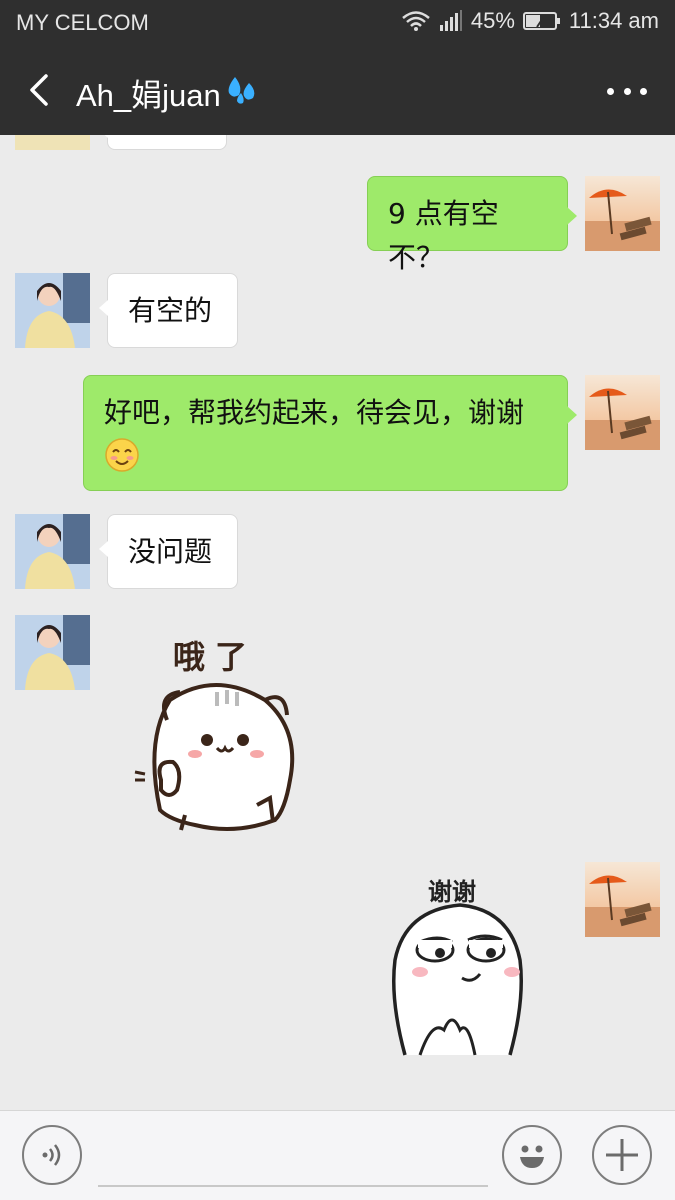 The width and height of the screenshot is (675, 1200). What do you see at coordinates (330, 433) in the screenshot?
I see `message-bubble-outgoing: 好吧，帮我约起来，待会见，谢谢` at bounding box center [330, 433].